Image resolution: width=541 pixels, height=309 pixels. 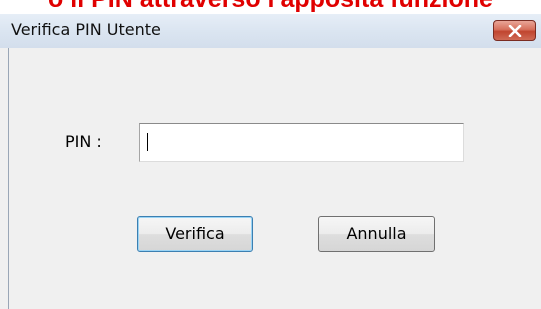 What do you see at coordinates (270, 31) in the screenshot?
I see `title-bar: Verifica PIN Utente` at bounding box center [270, 31].